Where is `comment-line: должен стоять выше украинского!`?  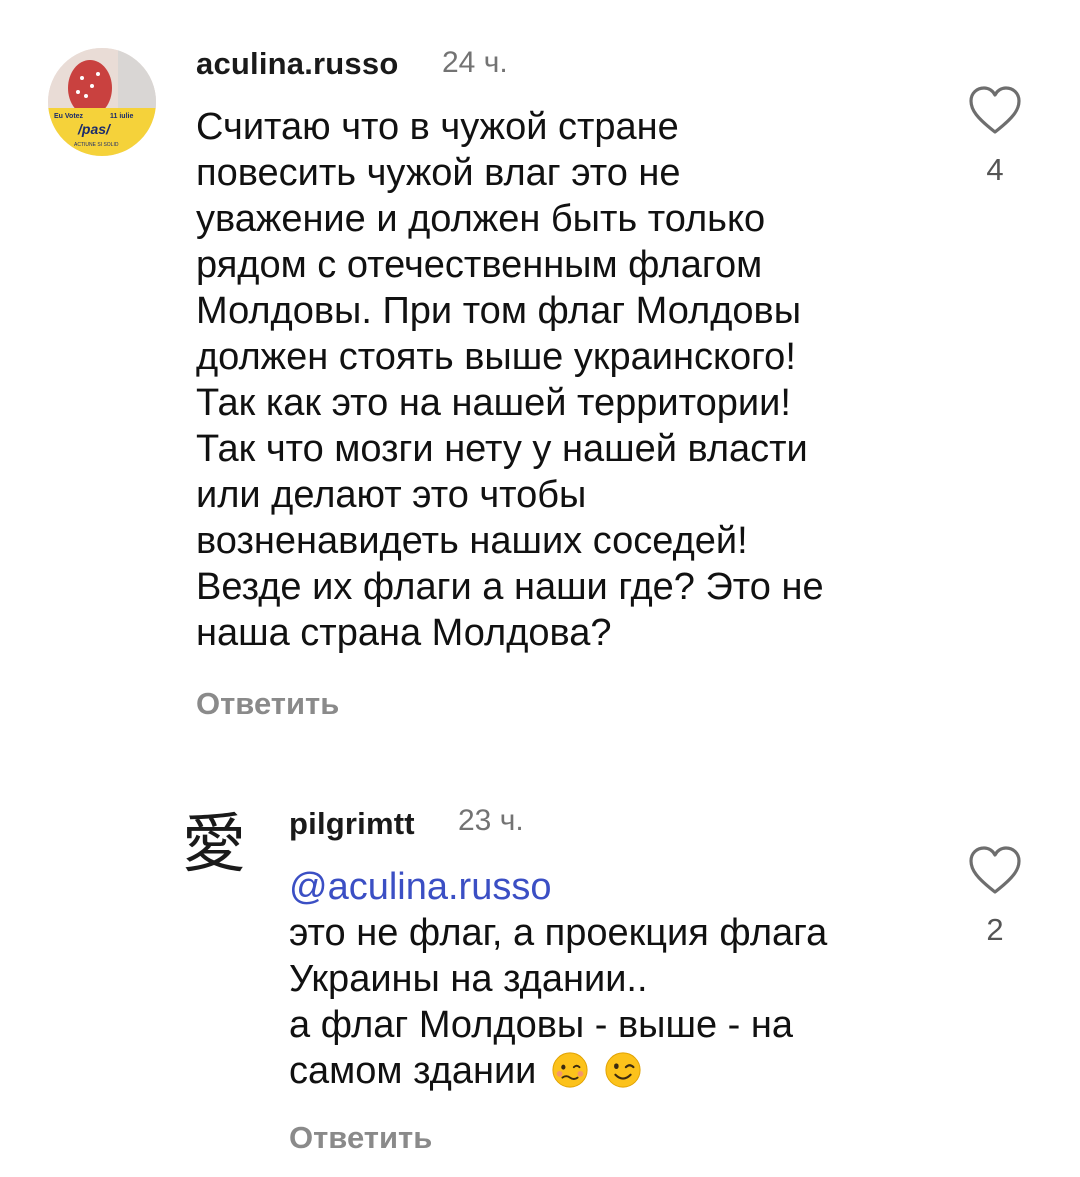
comment-line: должен стоять выше украинского! is located at coordinates (496, 357).